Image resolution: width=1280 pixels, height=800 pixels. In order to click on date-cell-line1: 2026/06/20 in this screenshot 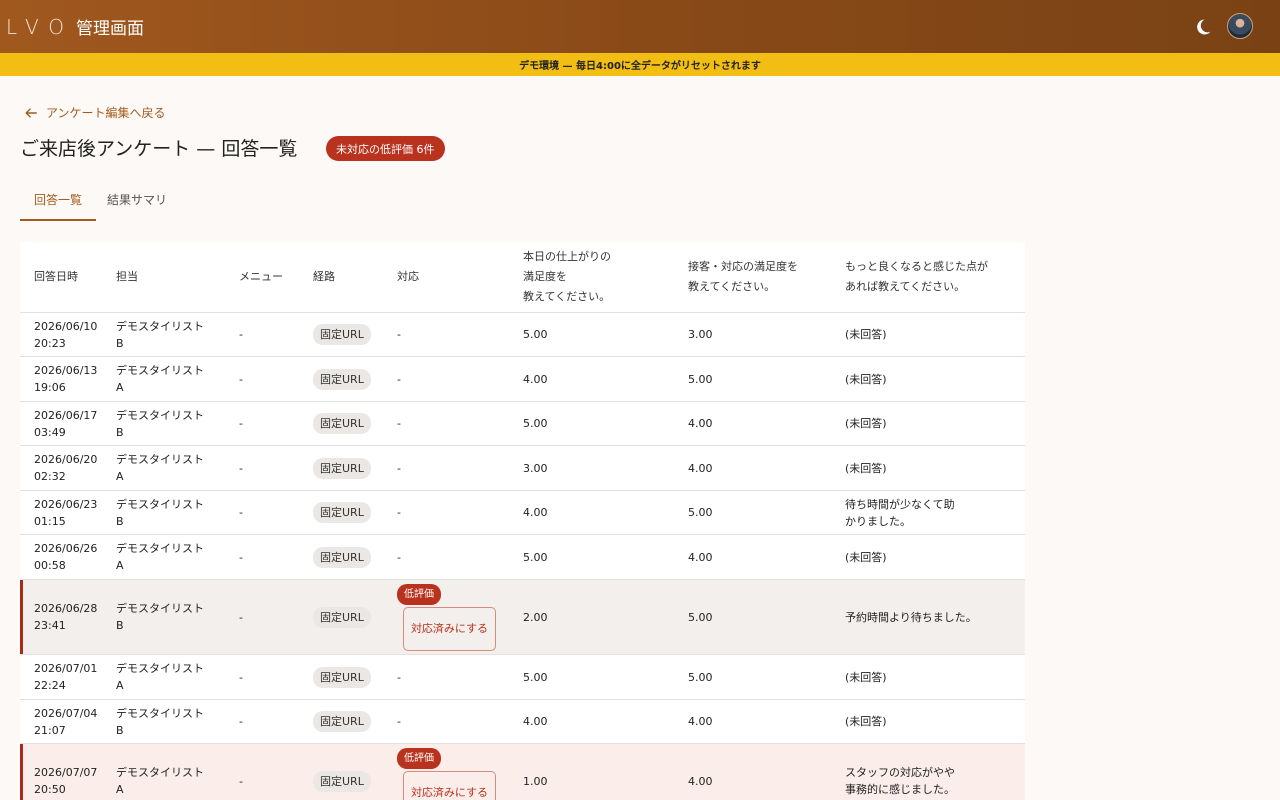, I will do `click(66, 459)`.